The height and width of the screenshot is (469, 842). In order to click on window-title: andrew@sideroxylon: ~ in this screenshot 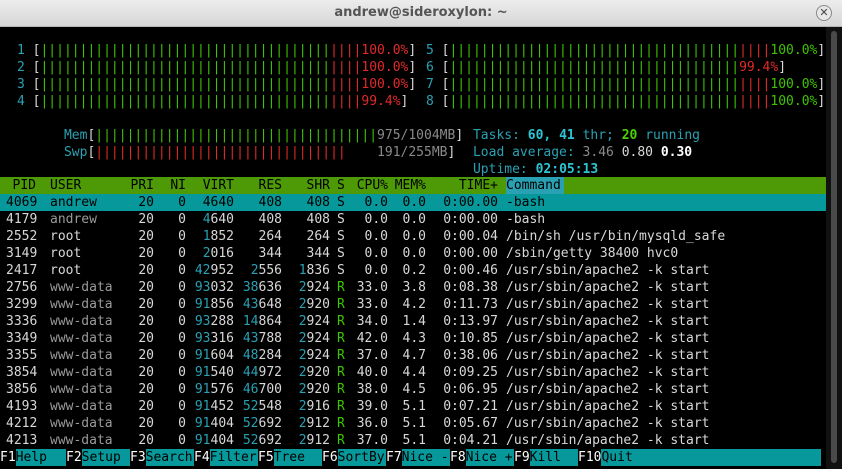, I will do `click(421, 12)`.